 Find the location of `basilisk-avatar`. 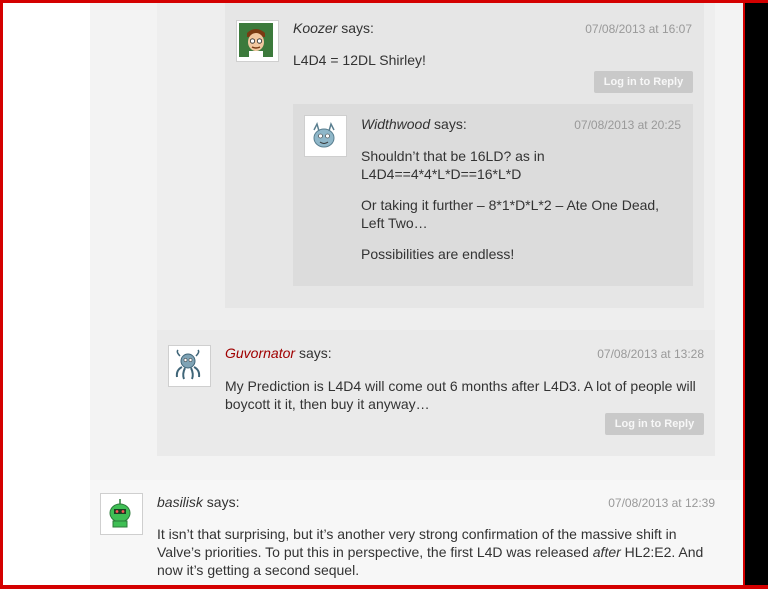

basilisk-avatar is located at coordinates (121, 514).